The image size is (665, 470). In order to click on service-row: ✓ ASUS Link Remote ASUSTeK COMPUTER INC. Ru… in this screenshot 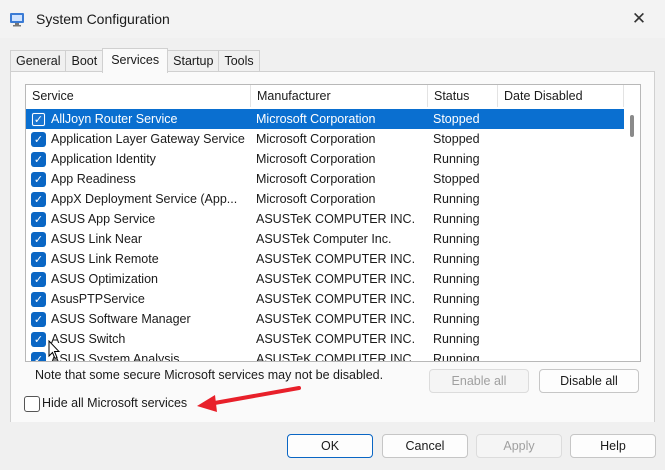, I will do `click(325, 259)`.